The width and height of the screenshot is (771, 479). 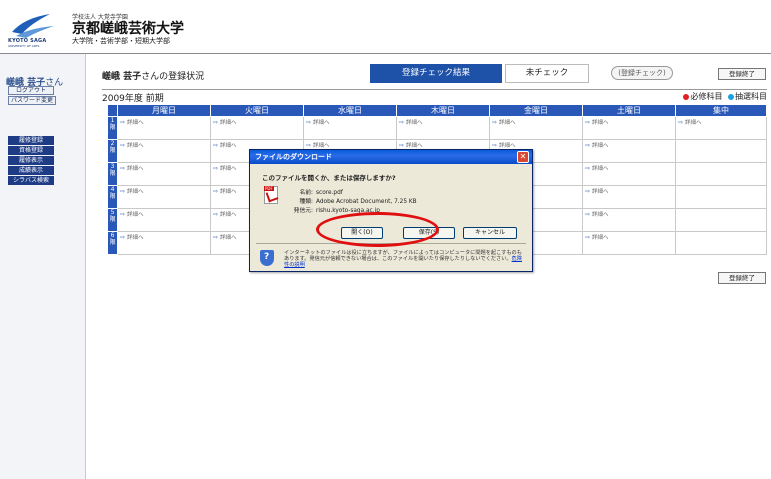 What do you see at coordinates (377, 229) in the screenshot?
I see `annotation-highlight-ring` at bounding box center [377, 229].